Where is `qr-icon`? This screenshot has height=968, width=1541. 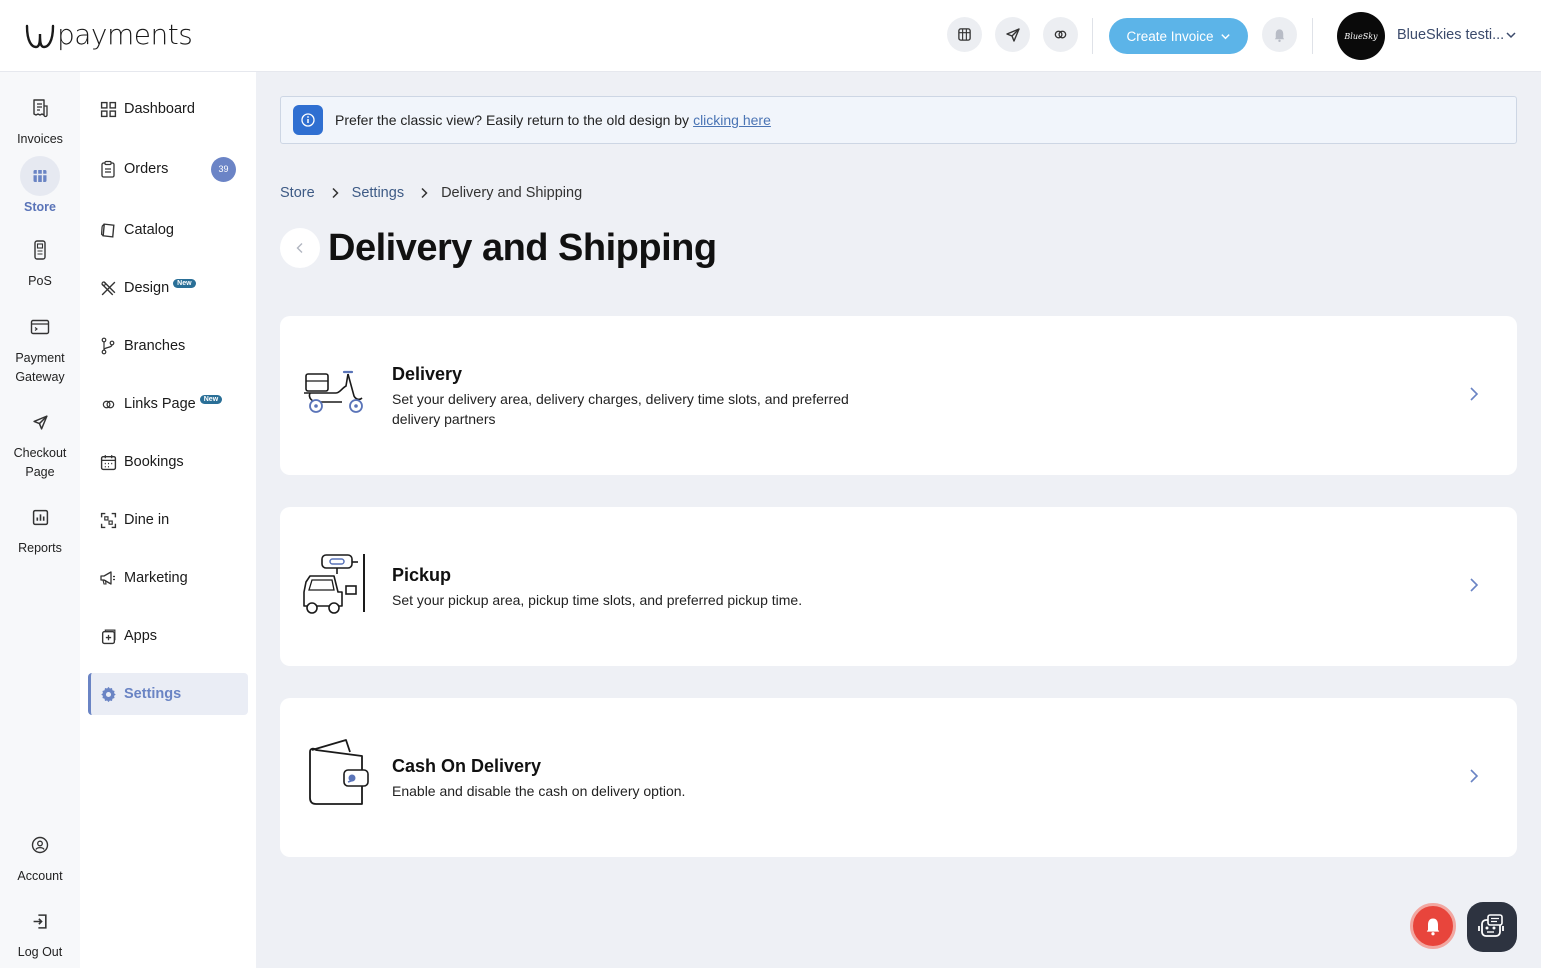 qr-icon is located at coordinates (108, 520).